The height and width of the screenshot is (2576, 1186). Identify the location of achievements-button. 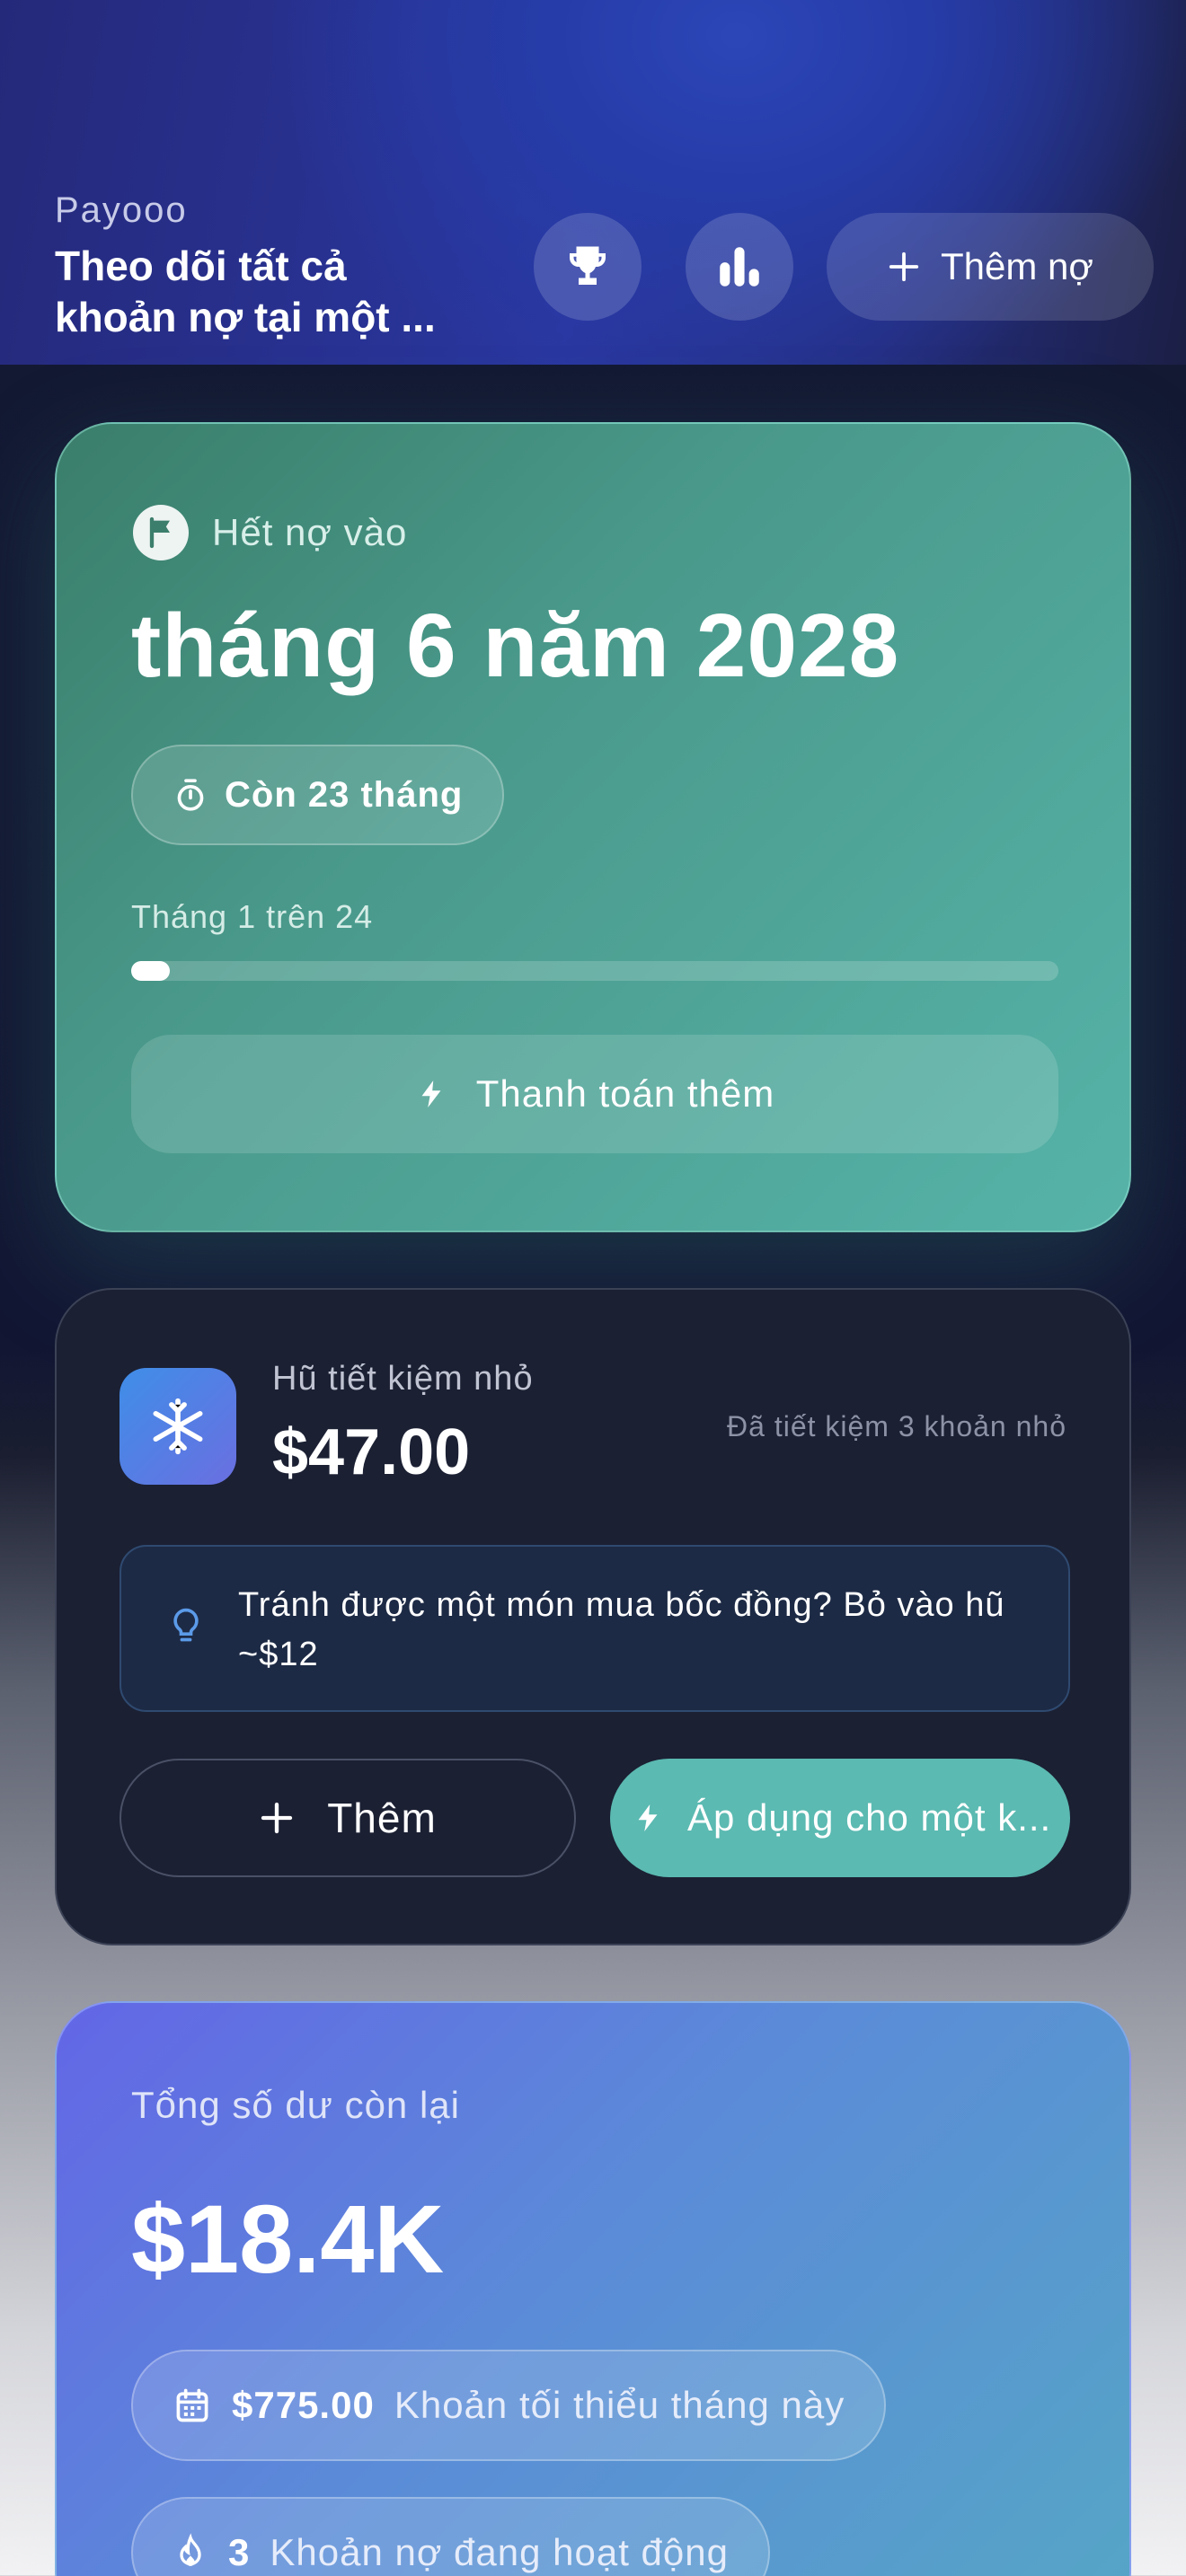
(588, 267).